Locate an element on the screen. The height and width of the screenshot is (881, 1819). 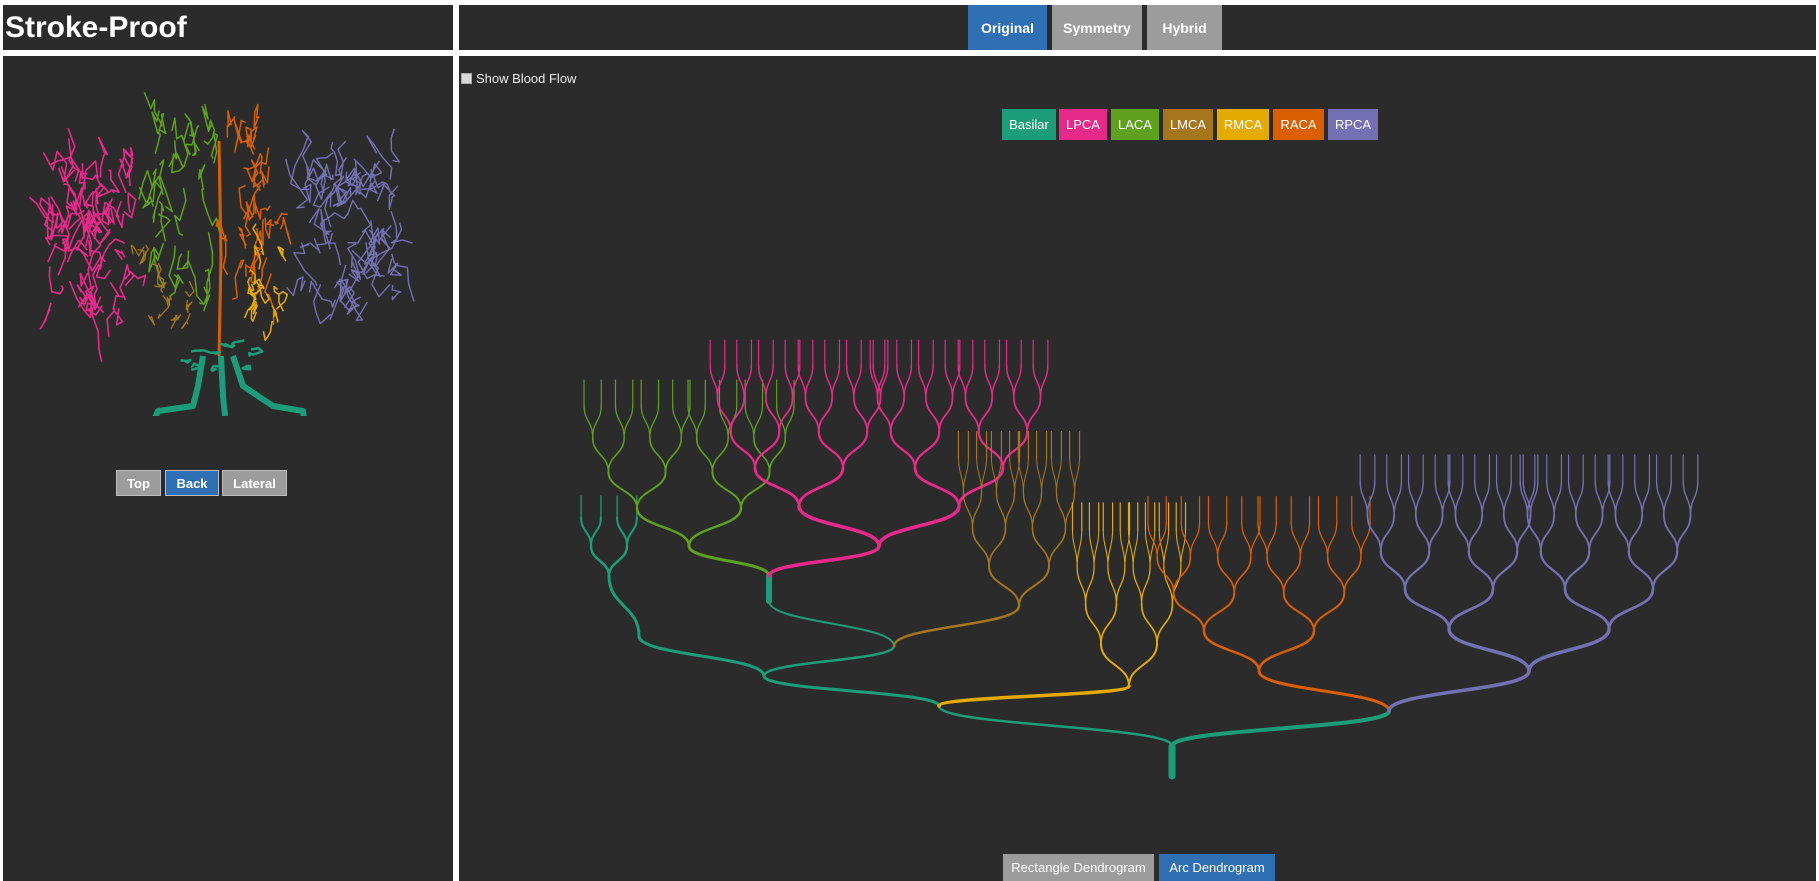
show-blood-flow-option: Show Blood Flow is located at coordinates (518, 78).